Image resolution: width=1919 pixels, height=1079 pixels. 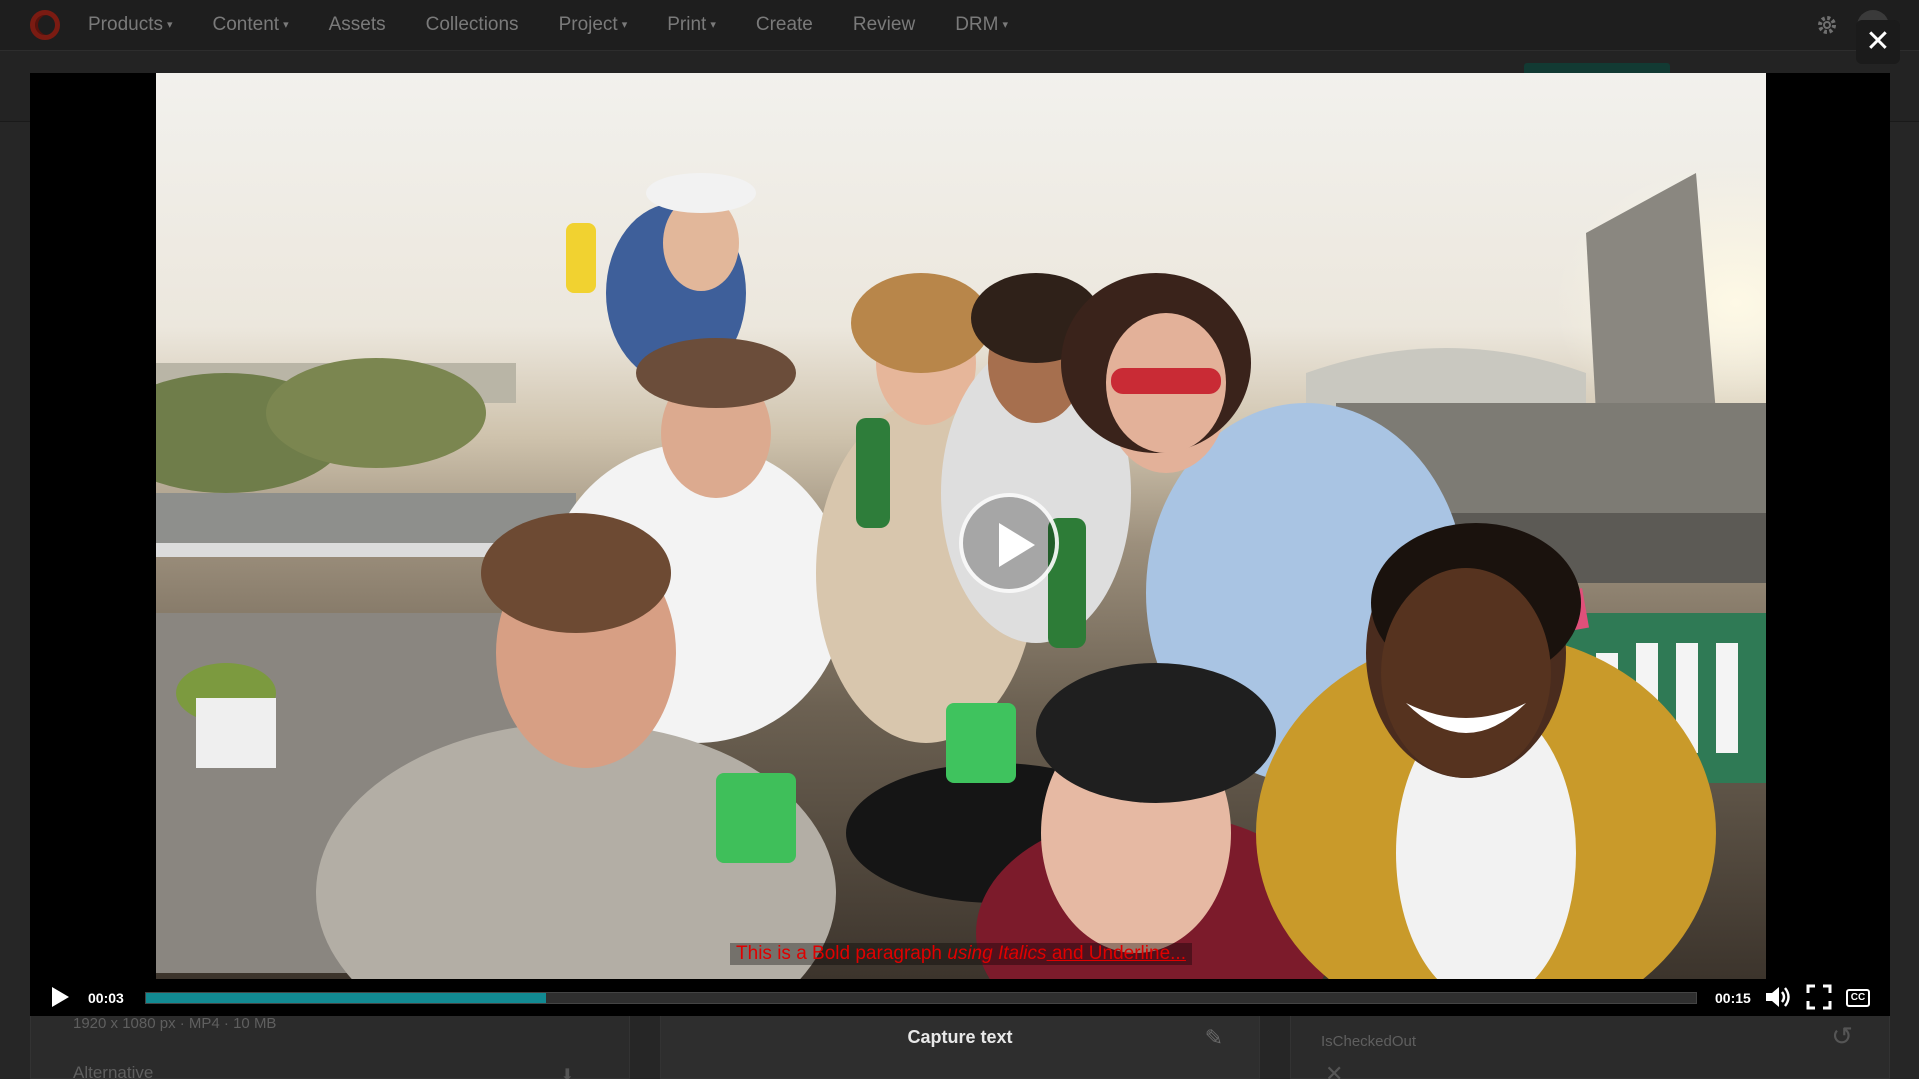 I want to click on nav-item-label: Assets, so click(x=357, y=24).